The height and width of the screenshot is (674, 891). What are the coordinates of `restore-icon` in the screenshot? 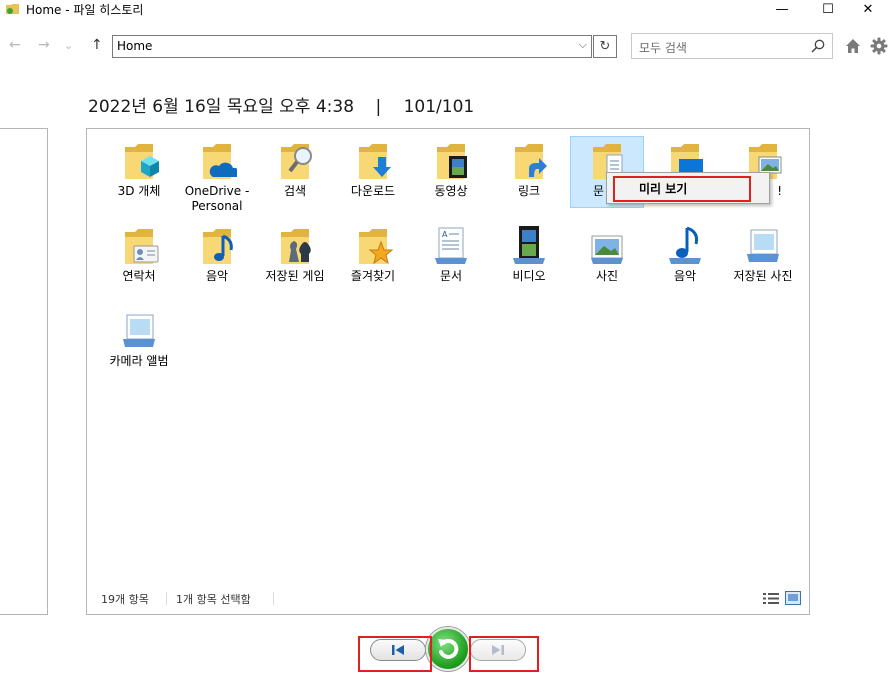 It's located at (448, 648).